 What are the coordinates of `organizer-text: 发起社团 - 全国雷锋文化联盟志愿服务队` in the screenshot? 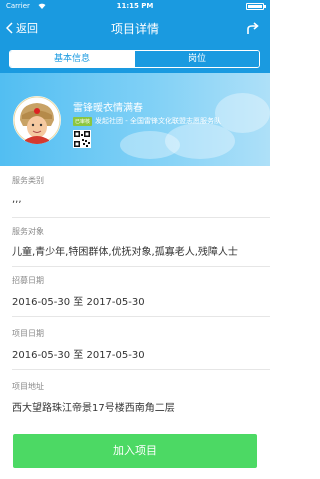 It's located at (158, 121).